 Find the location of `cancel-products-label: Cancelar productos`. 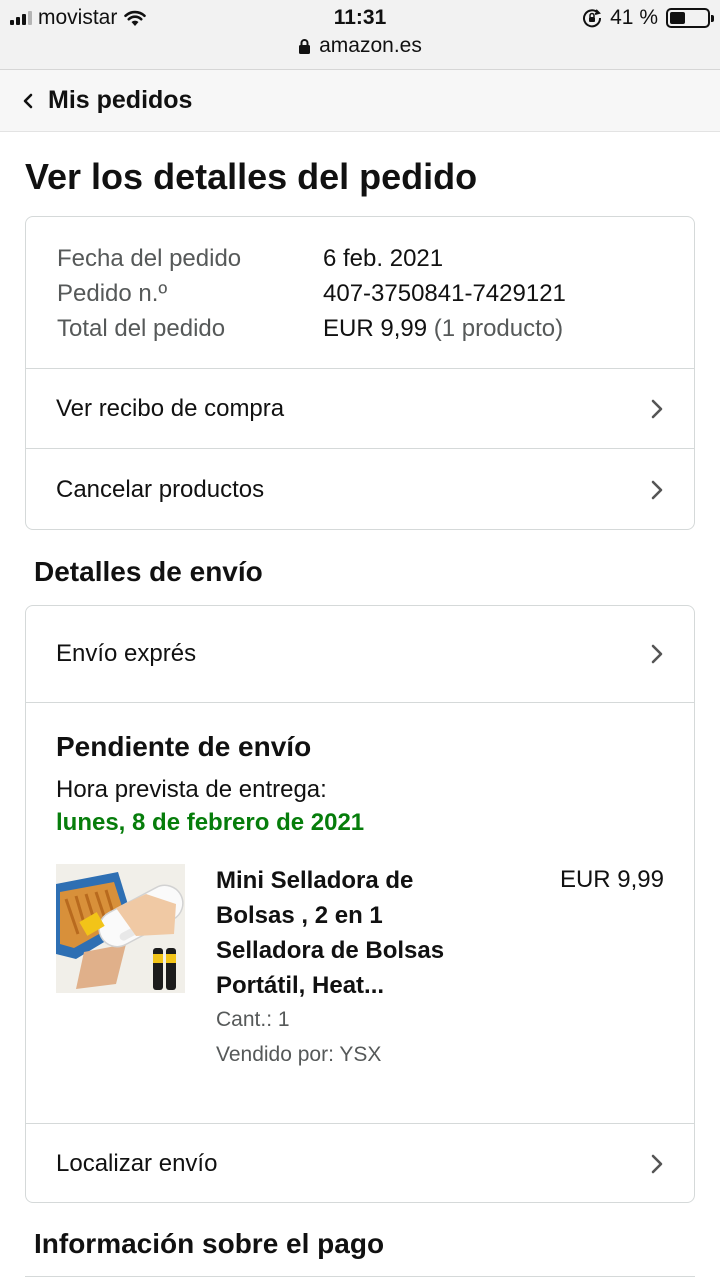

cancel-products-label: Cancelar productos is located at coordinates (160, 489).